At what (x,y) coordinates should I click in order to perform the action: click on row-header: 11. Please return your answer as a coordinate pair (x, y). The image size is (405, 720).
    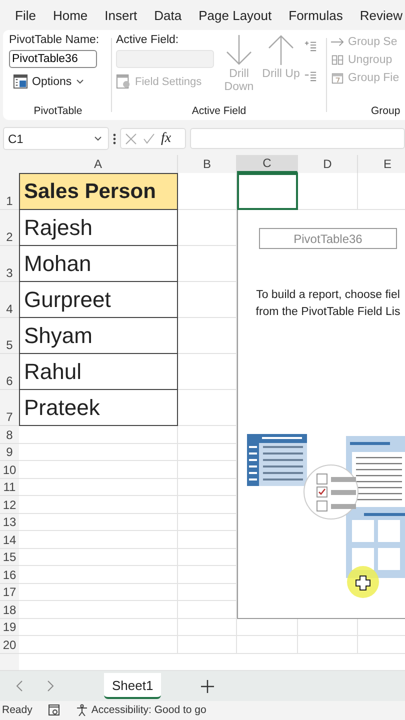
    Looking at the image, I should click on (9, 487).